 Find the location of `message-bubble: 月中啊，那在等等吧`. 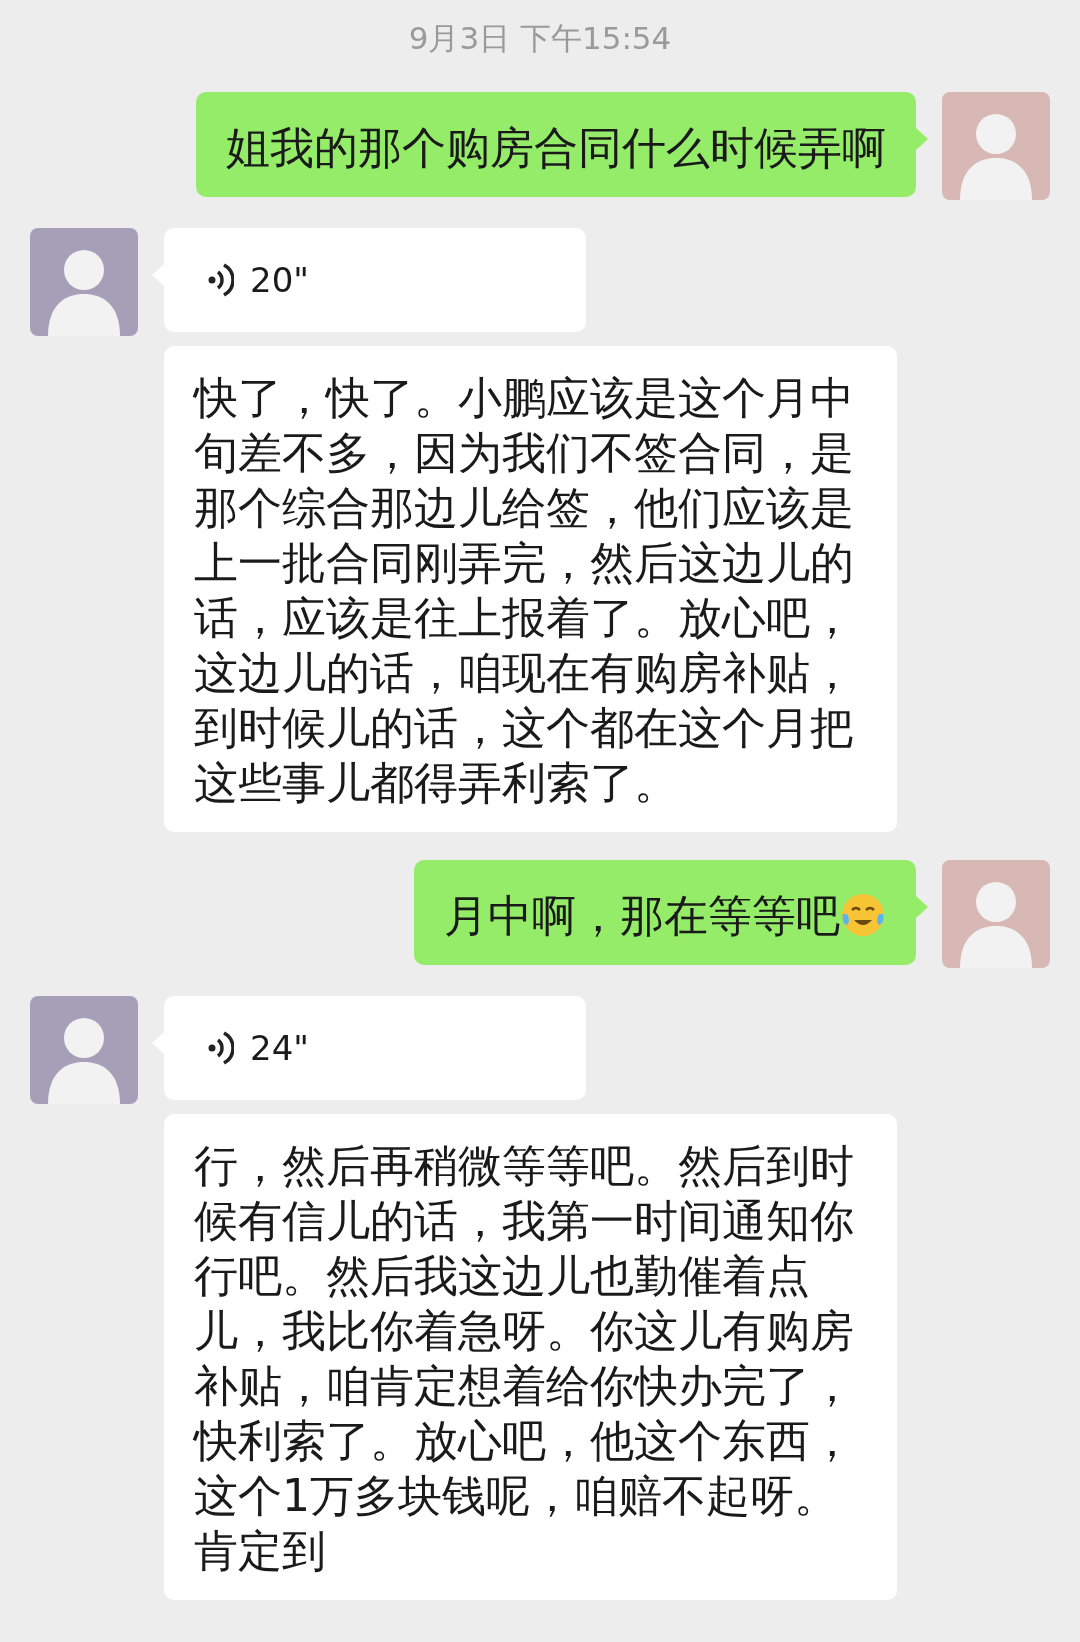

message-bubble: 月中啊，那在等等吧 is located at coordinates (665, 912).